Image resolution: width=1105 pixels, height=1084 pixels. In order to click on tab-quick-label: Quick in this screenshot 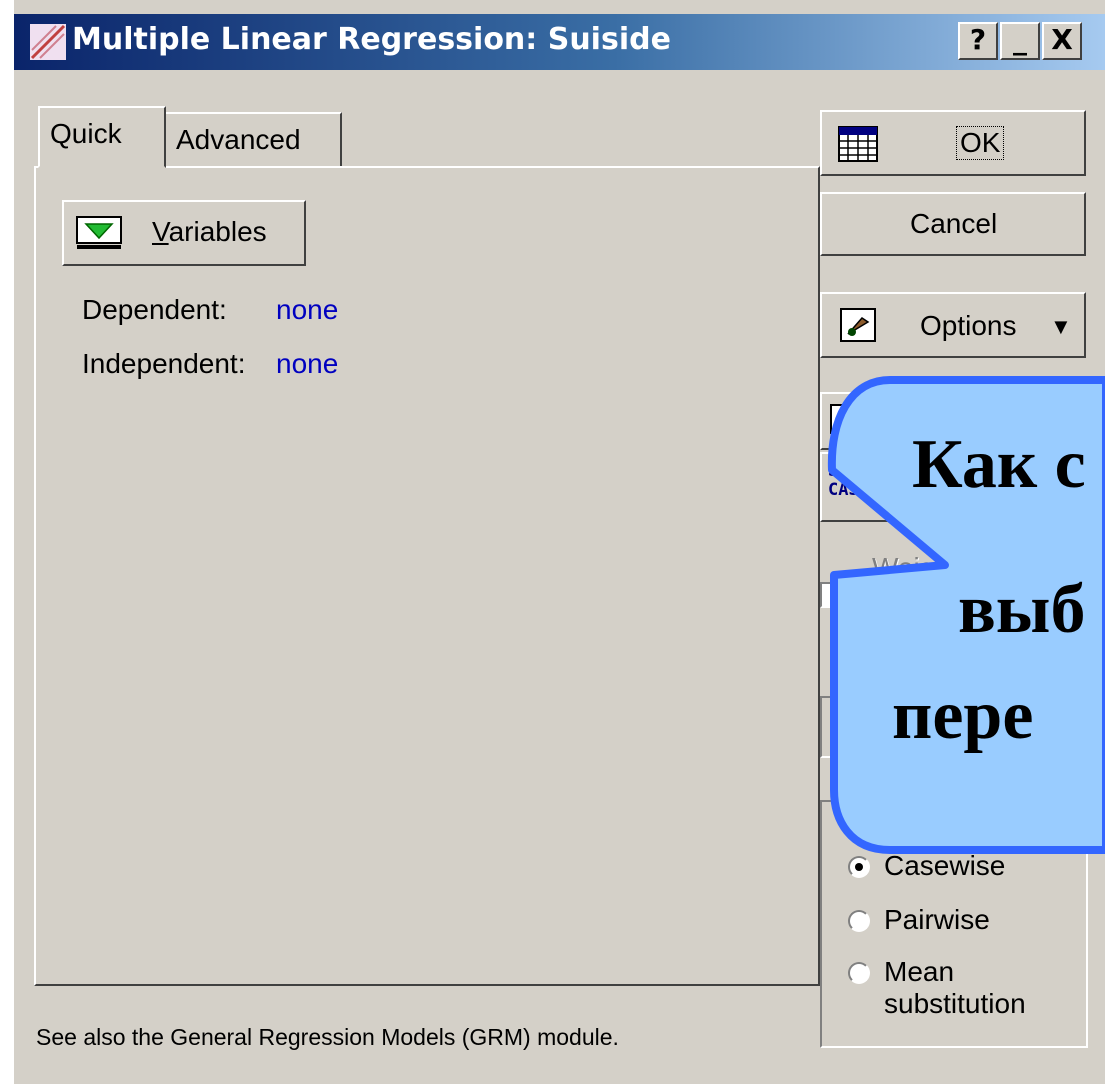, I will do `click(86, 133)`.